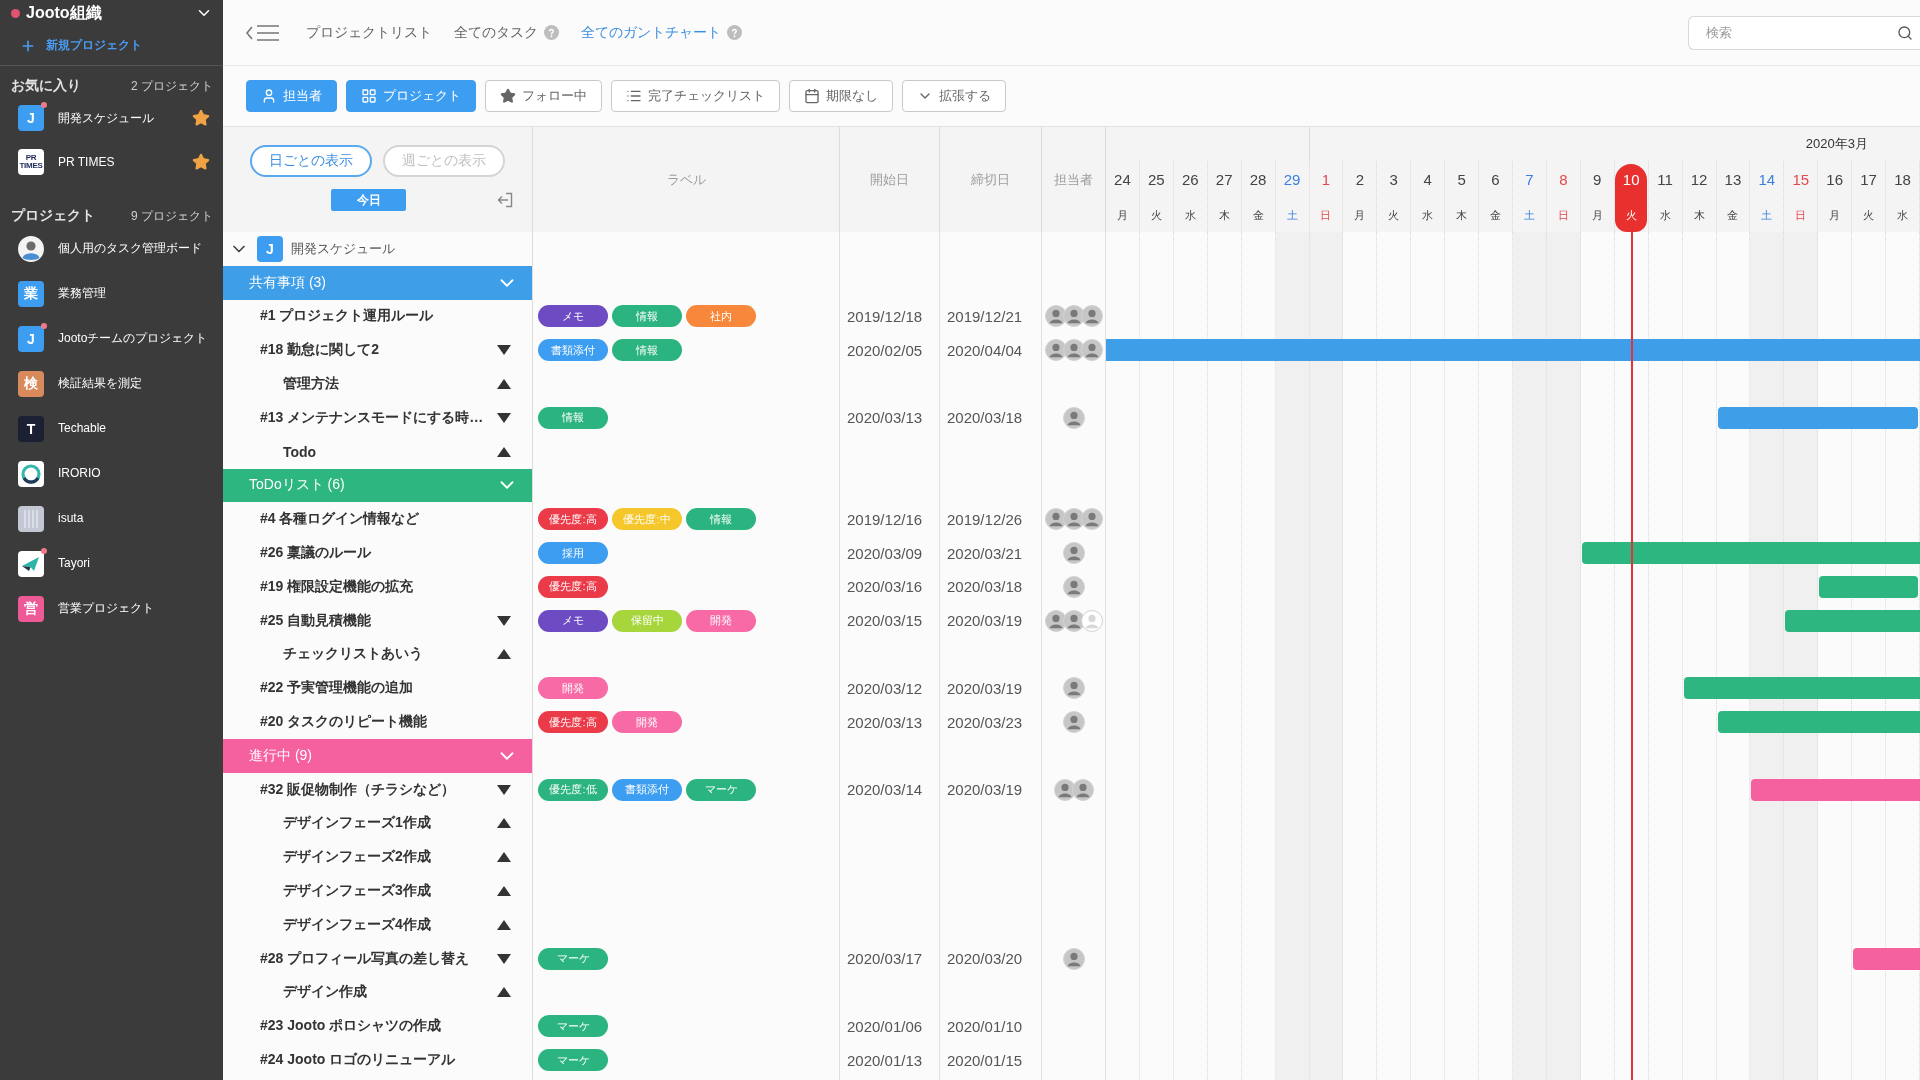  I want to click on checklist-item-title: デザインフェーズ1作成, so click(386, 823).